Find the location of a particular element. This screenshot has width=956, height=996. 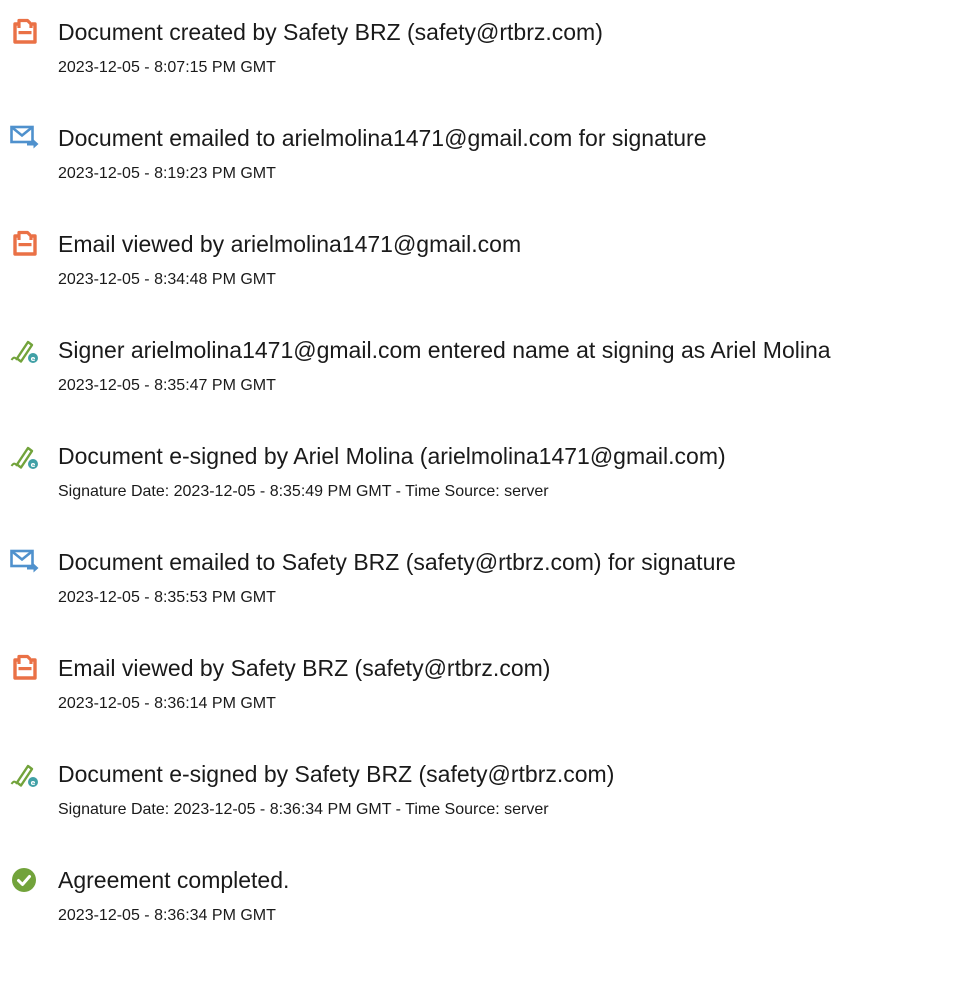

event-timestamp: 2023-12-05 - 8:36:14 PM GMT is located at coordinates (167, 703).